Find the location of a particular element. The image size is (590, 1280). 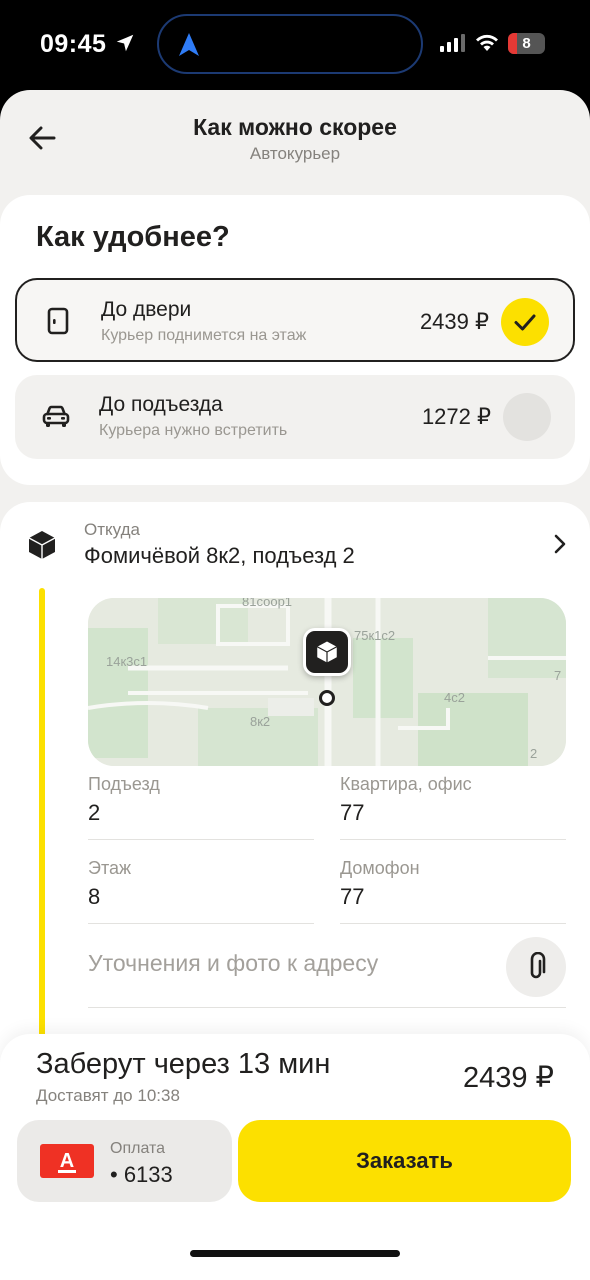

map-label: 81соор1 is located at coordinates (267, 603).